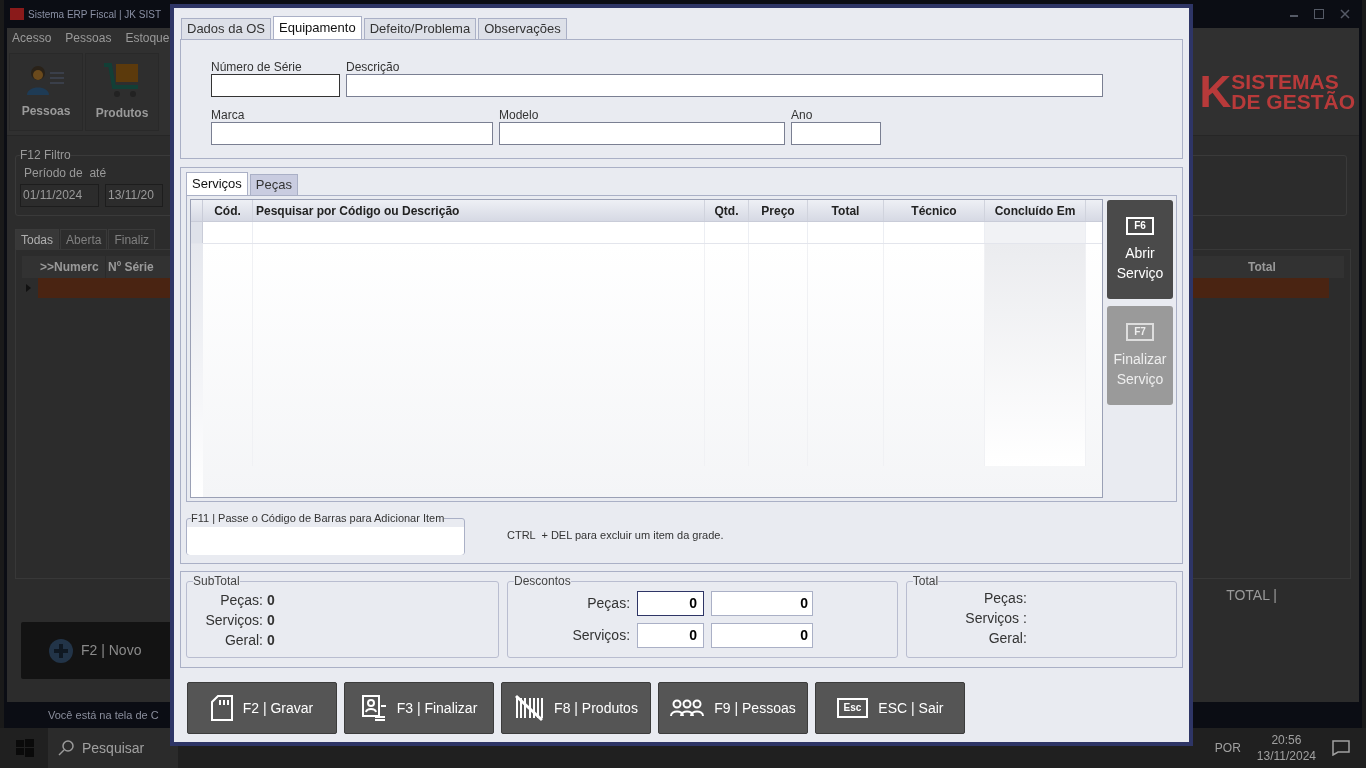 The image size is (1366, 768). What do you see at coordinates (243, 640) in the screenshot?
I see `subtotal-label: Geral:` at bounding box center [243, 640].